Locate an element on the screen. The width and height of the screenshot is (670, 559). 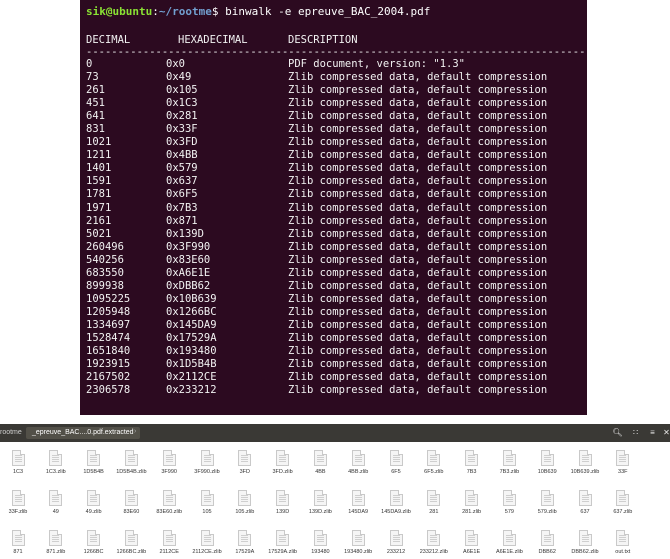
search-icon: 🔍︎ is located at coordinates (617, 433).